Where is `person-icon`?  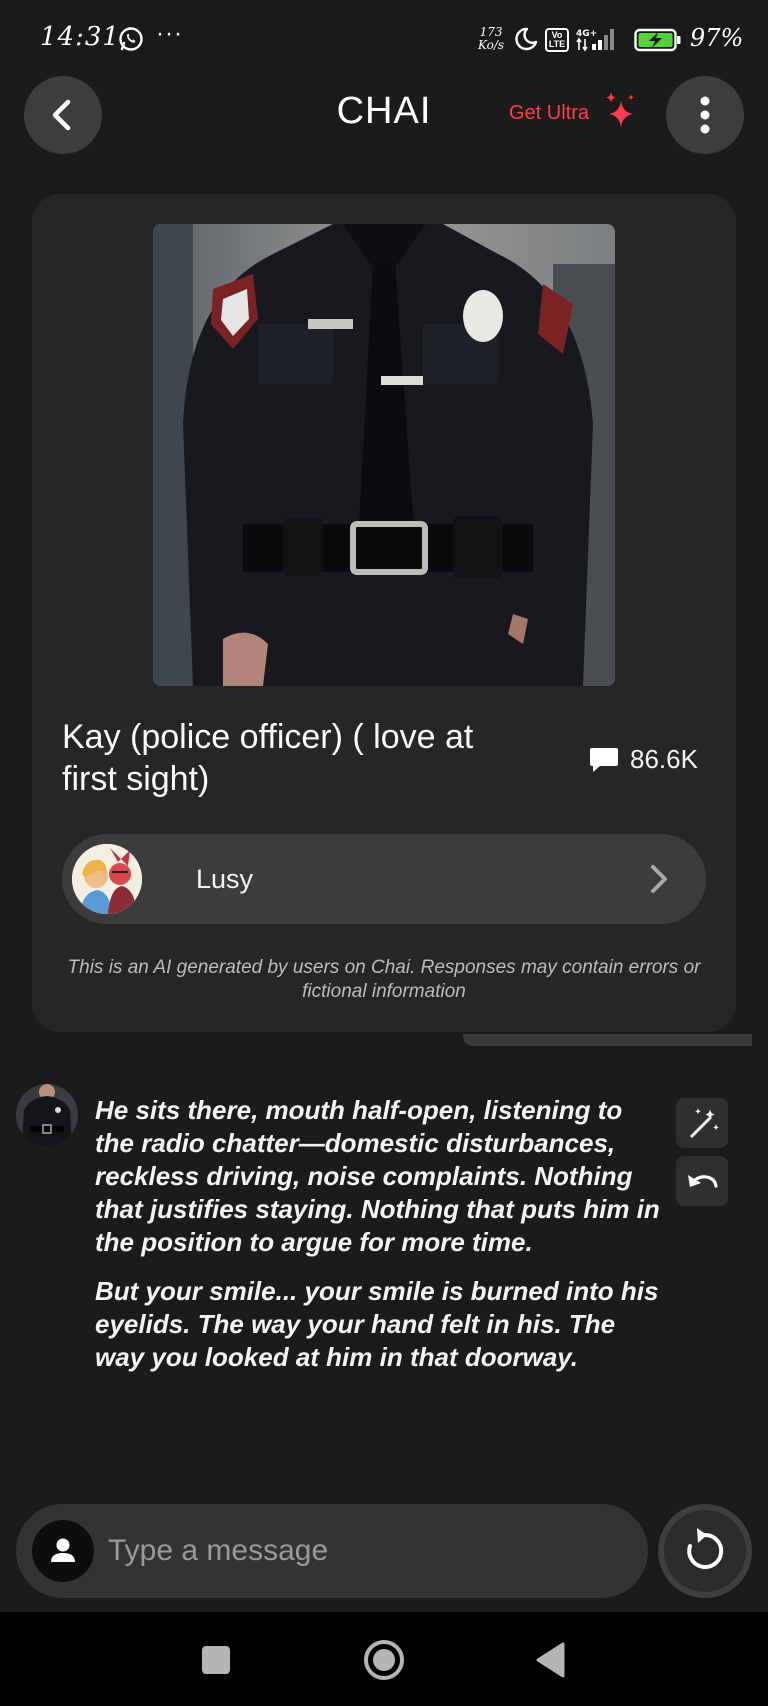
person-icon is located at coordinates (63, 1550).